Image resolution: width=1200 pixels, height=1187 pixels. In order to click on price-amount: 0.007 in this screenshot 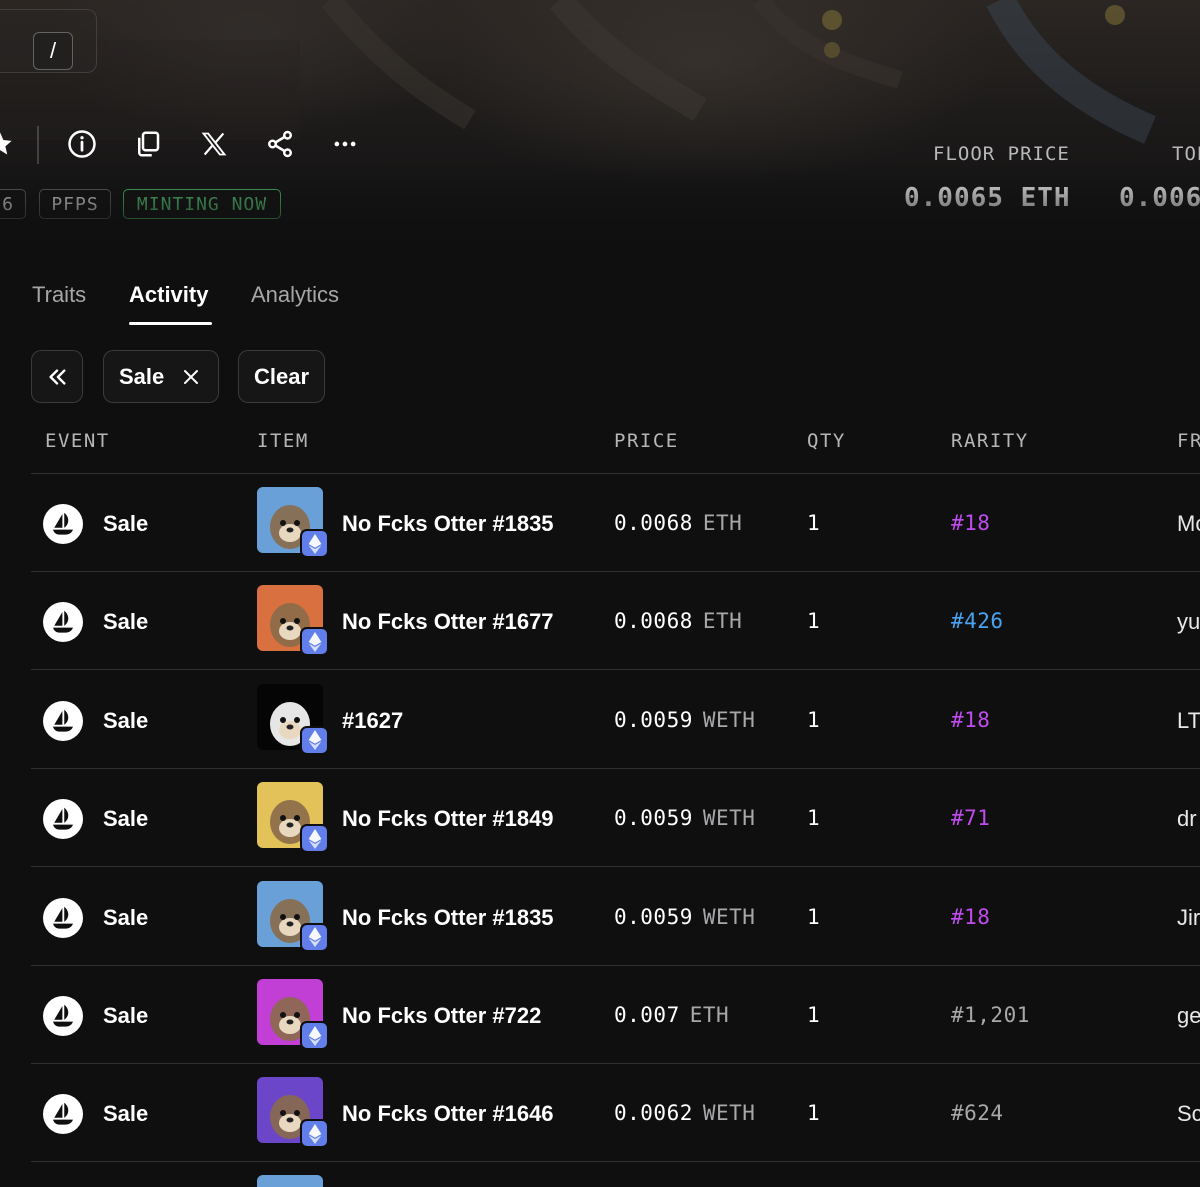, I will do `click(647, 1015)`.